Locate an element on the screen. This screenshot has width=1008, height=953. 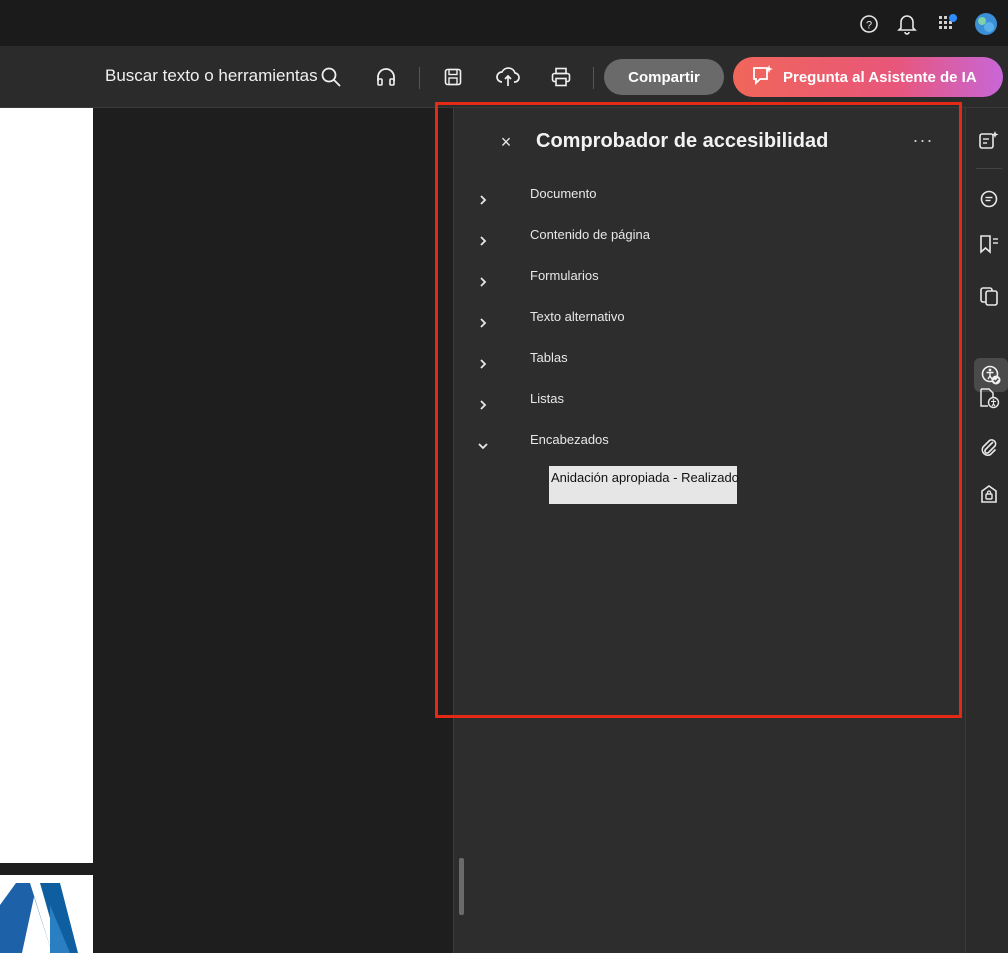
system-bar: ? is located at coordinates (504, 23).